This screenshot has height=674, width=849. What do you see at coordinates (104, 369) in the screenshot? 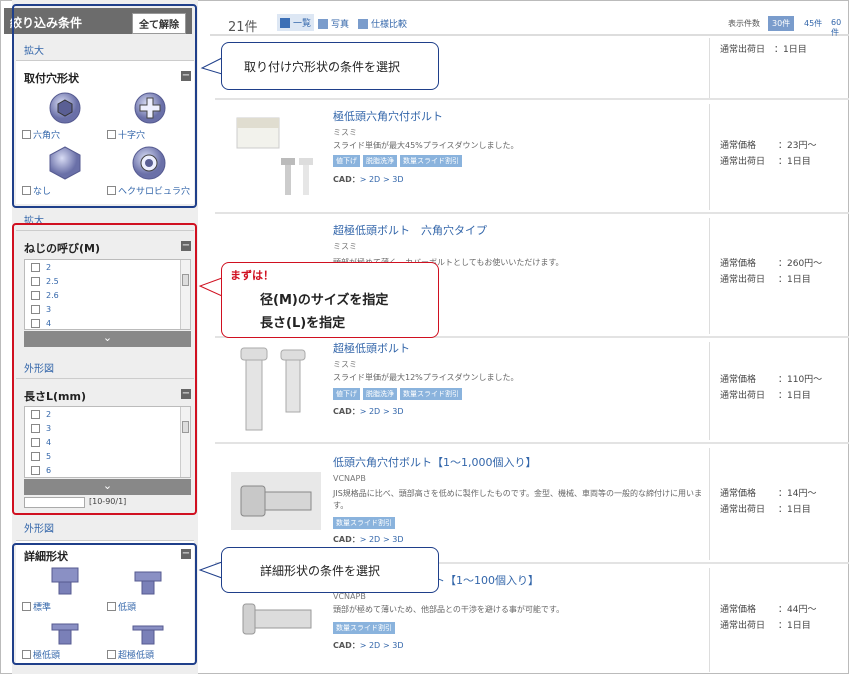
I see `highlight-size` at bounding box center [104, 369].